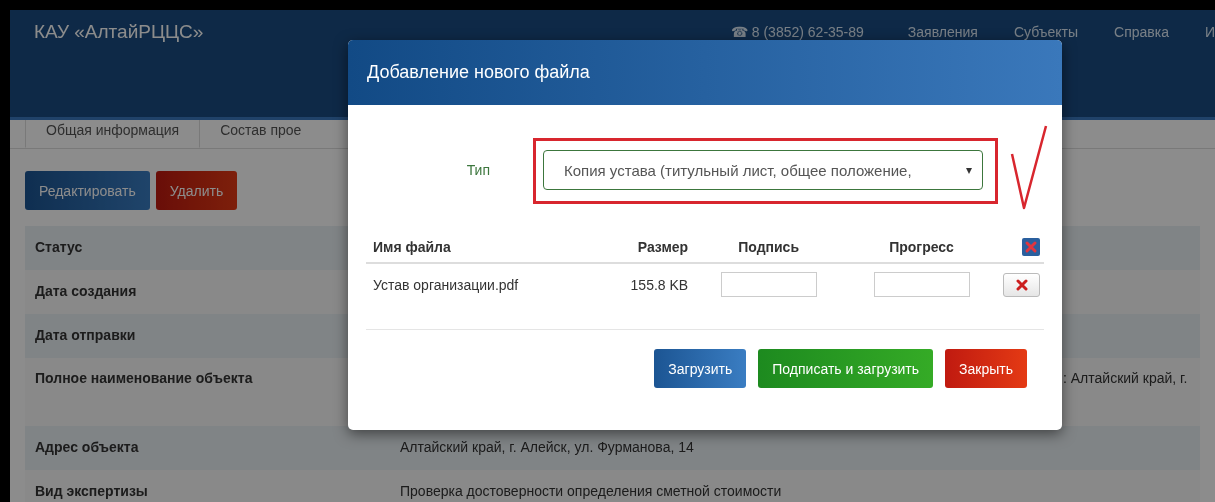  Describe the element at coordinates (547, 447) in the screenshot. I see `field-value: Алтайский край, г. Алейск, ул. Фурманова, 14` at that location.